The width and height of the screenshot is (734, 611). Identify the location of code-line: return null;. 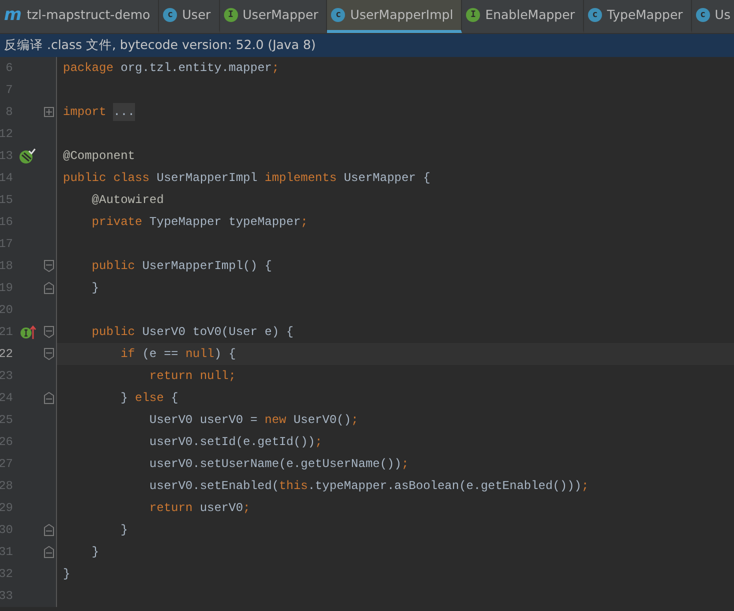
(192, 376).